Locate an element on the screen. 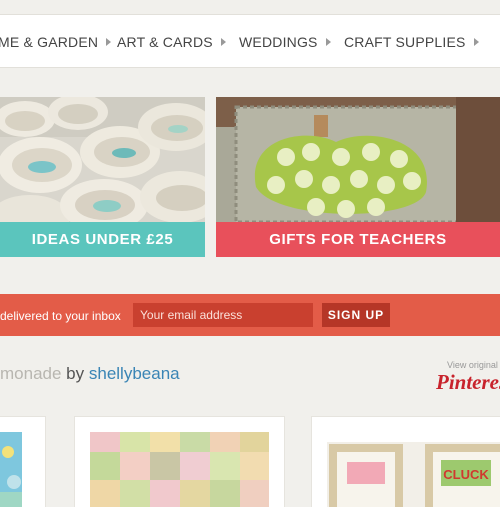 This screenshot has height=507, width=500. nav-item-art-cards: ART & CARDS is located at coordinates (171, 41).